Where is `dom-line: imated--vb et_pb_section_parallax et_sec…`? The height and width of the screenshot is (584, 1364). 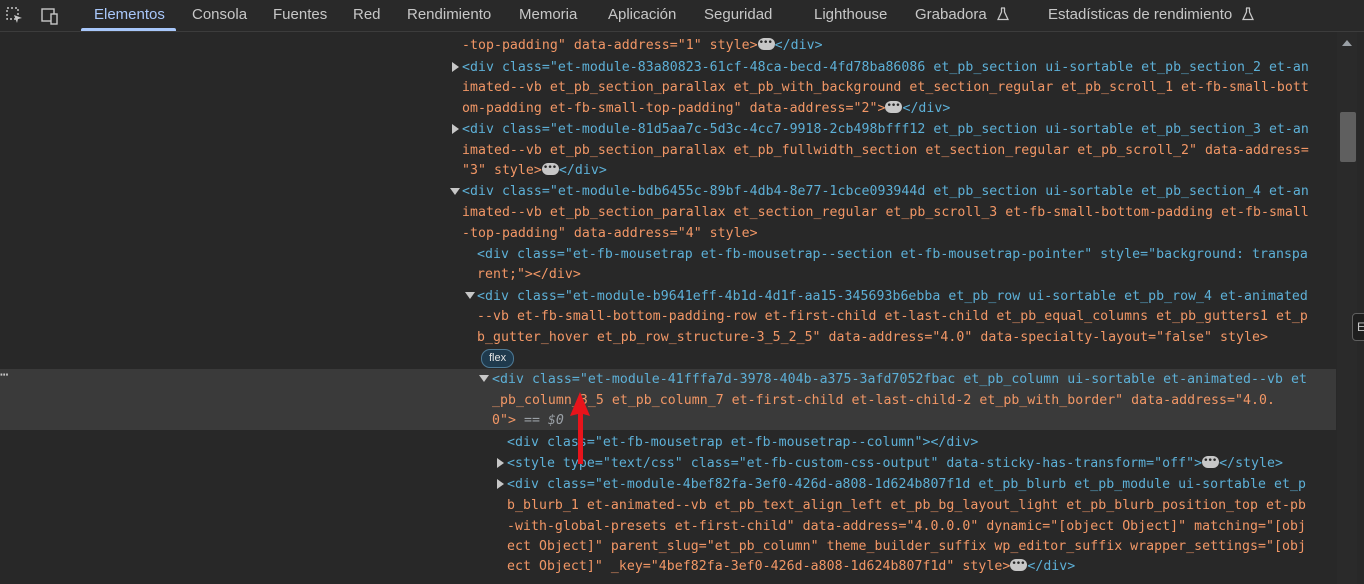 dom-line: imated--vb et_pb_section_parallax et_sec… is located at coordinates (885, 212).